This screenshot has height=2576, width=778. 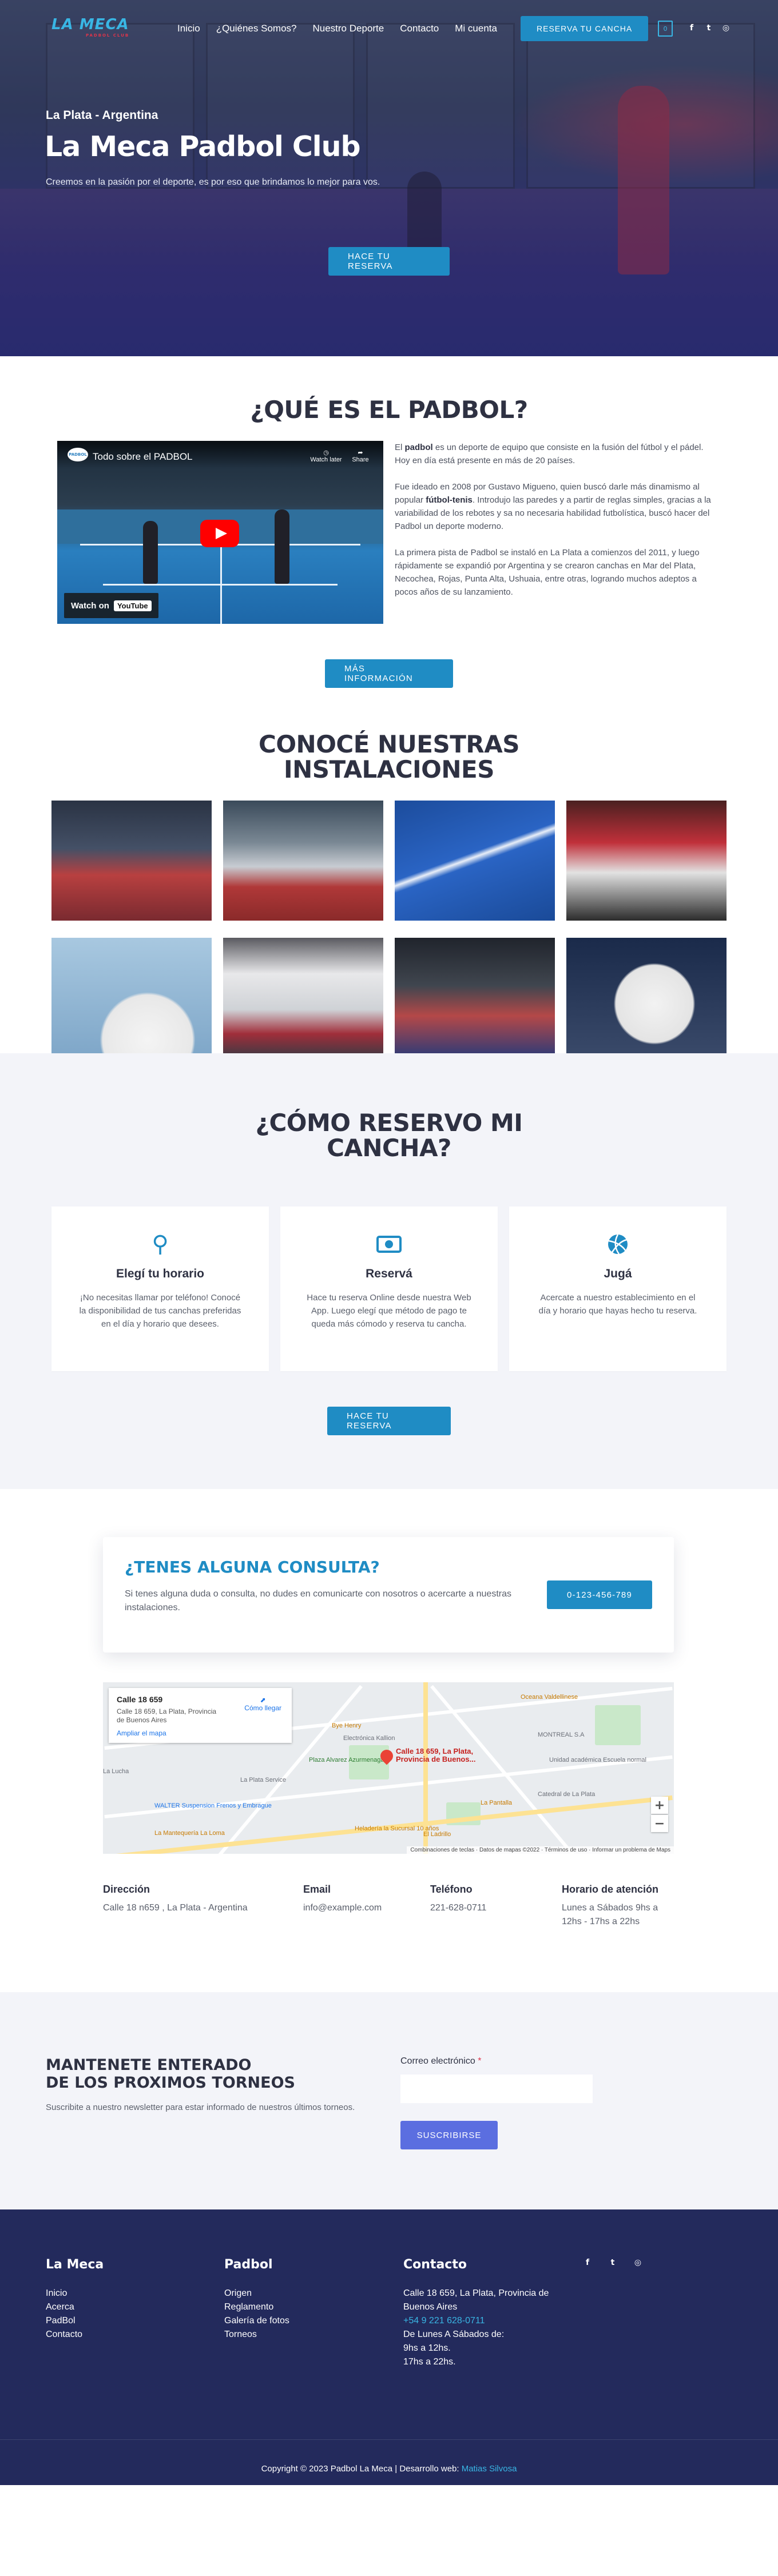 I want to click on footer-link-contacto: Contacto, so click(x=75, y=2335).